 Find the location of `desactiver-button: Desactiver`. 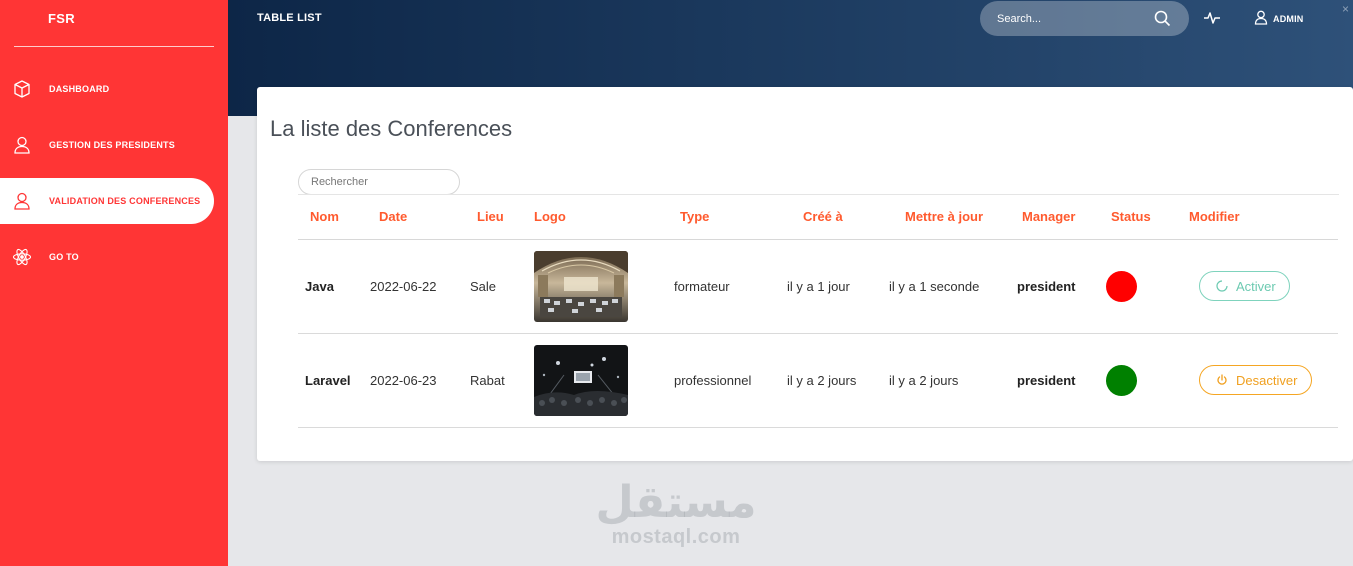

desactiver-button: Desactiver is located at coordinates (1255, 380).